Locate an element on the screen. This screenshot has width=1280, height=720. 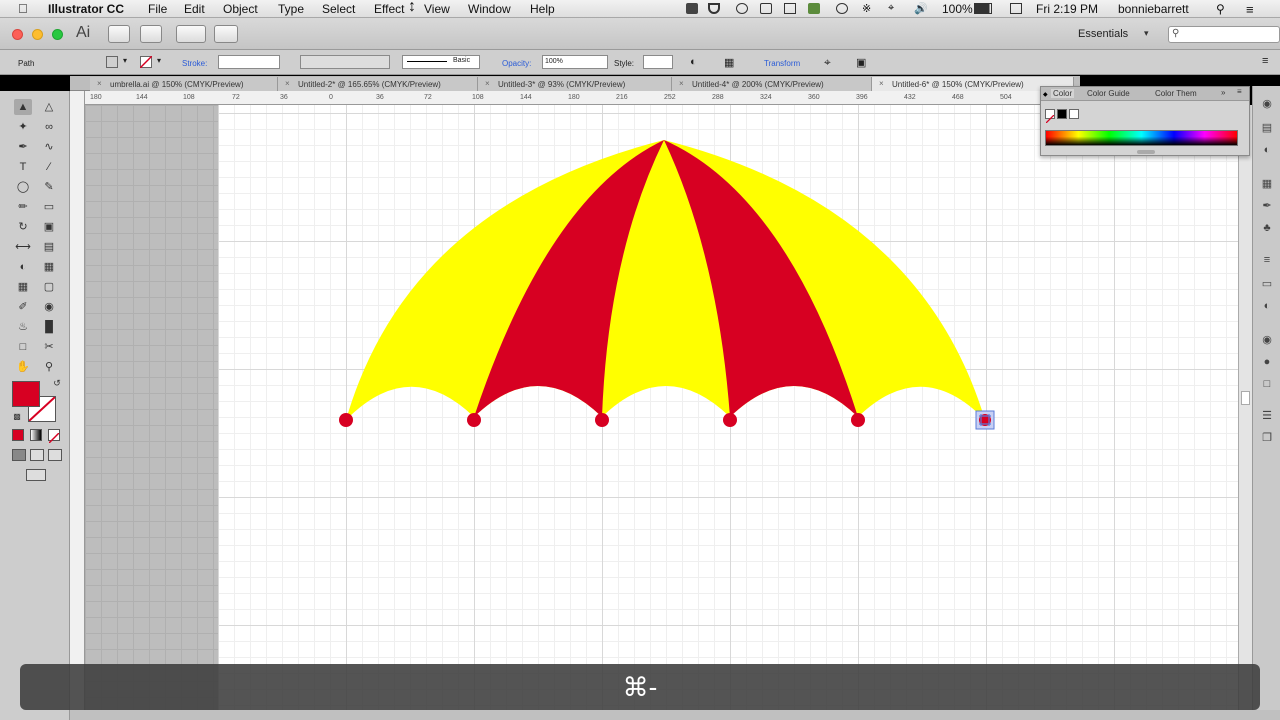
stroke-panel-link: Stroke: is located at coordinates (194, 63).